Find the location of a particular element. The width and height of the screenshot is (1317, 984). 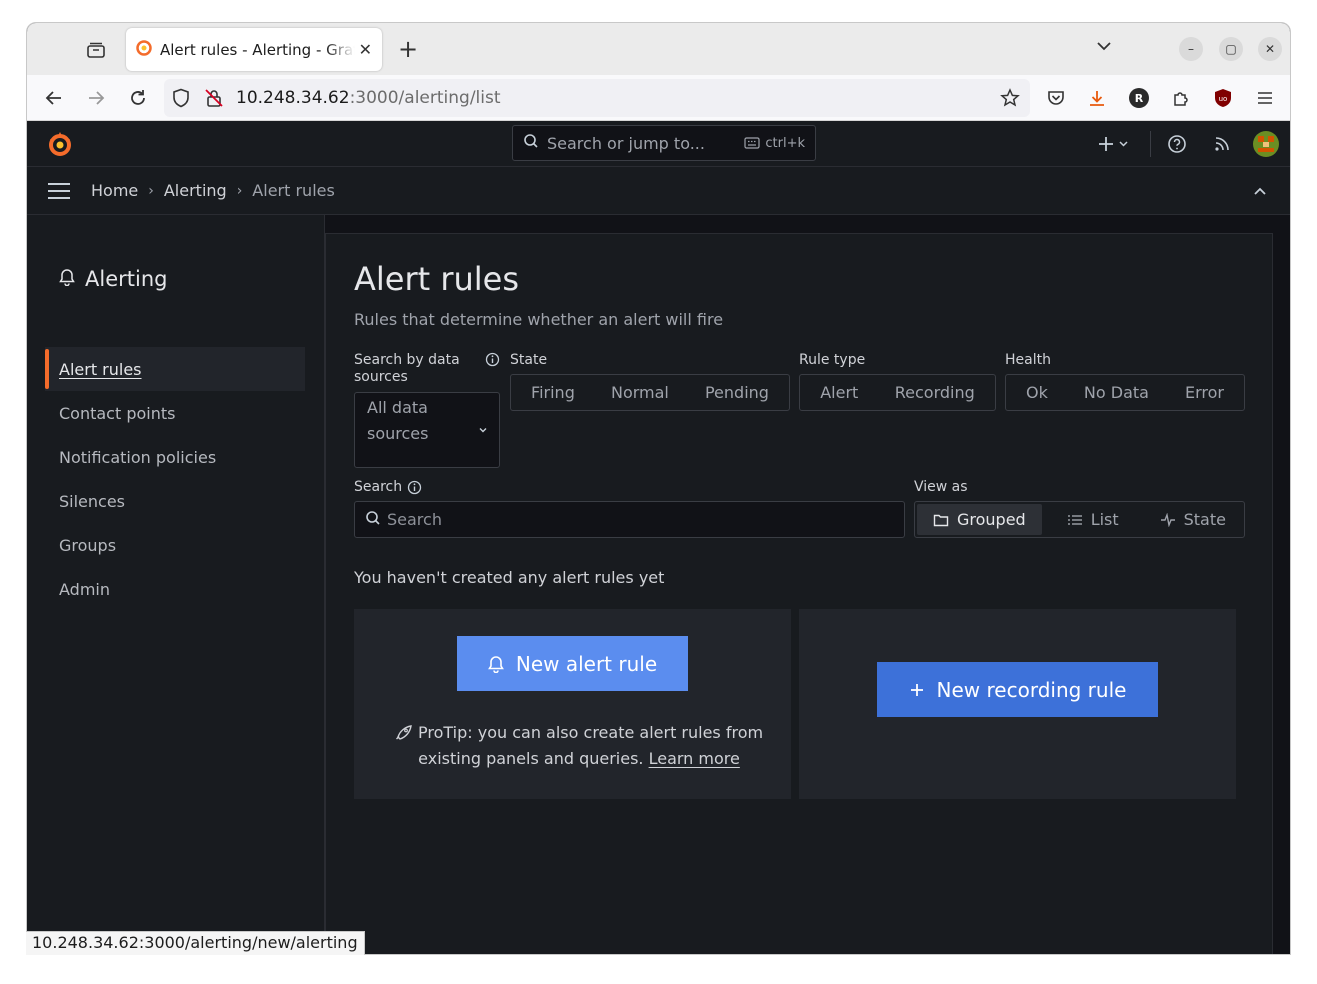

app-menu-hamburger-icon is located at coordinates (1265, 98).